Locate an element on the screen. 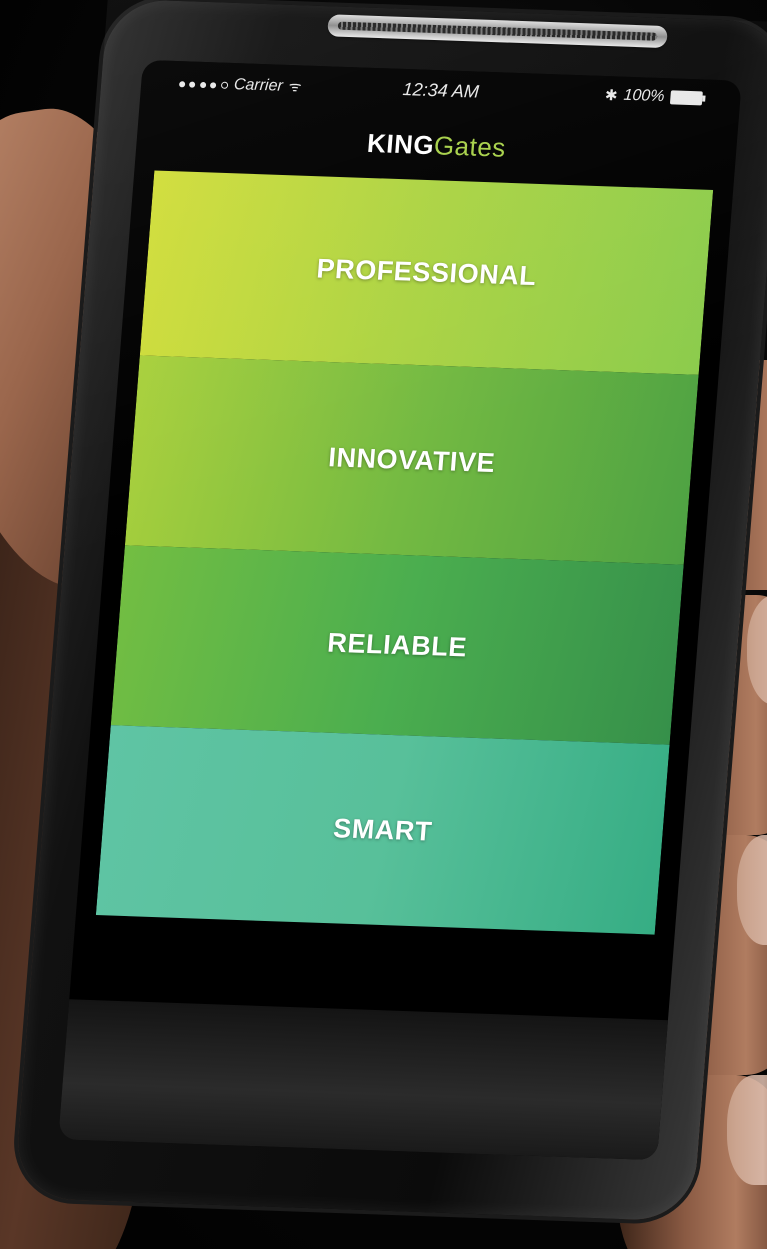 Image resolution: width=767 pixels, height=1249 pixels. speaker-grille is located at coordinates (497, 31).